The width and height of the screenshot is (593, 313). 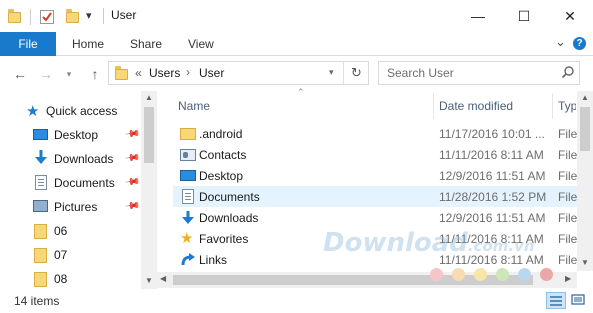 I want to click on search-icon, so click(x=568, y=73).